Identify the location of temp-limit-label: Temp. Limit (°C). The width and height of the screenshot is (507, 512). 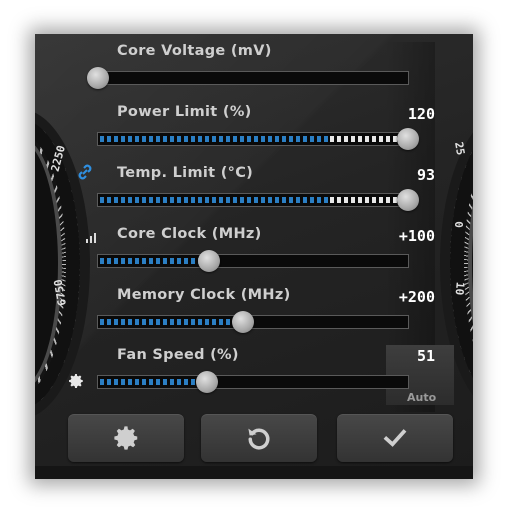
(185, 173).